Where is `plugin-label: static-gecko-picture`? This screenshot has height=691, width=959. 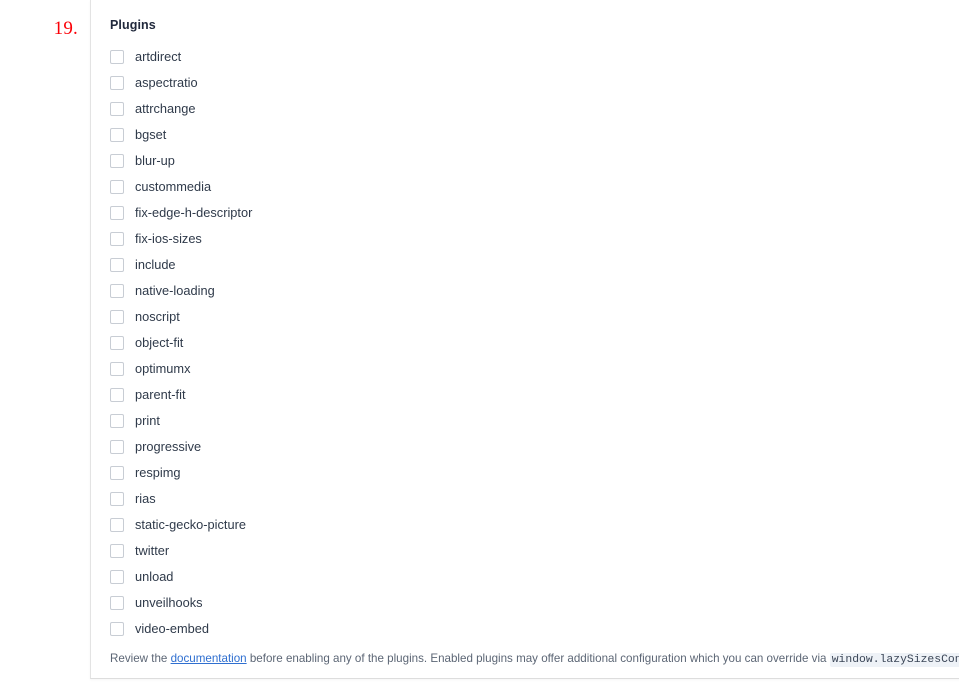
plugin-label: static-gecko-picture is located at coordinates (190, 525).